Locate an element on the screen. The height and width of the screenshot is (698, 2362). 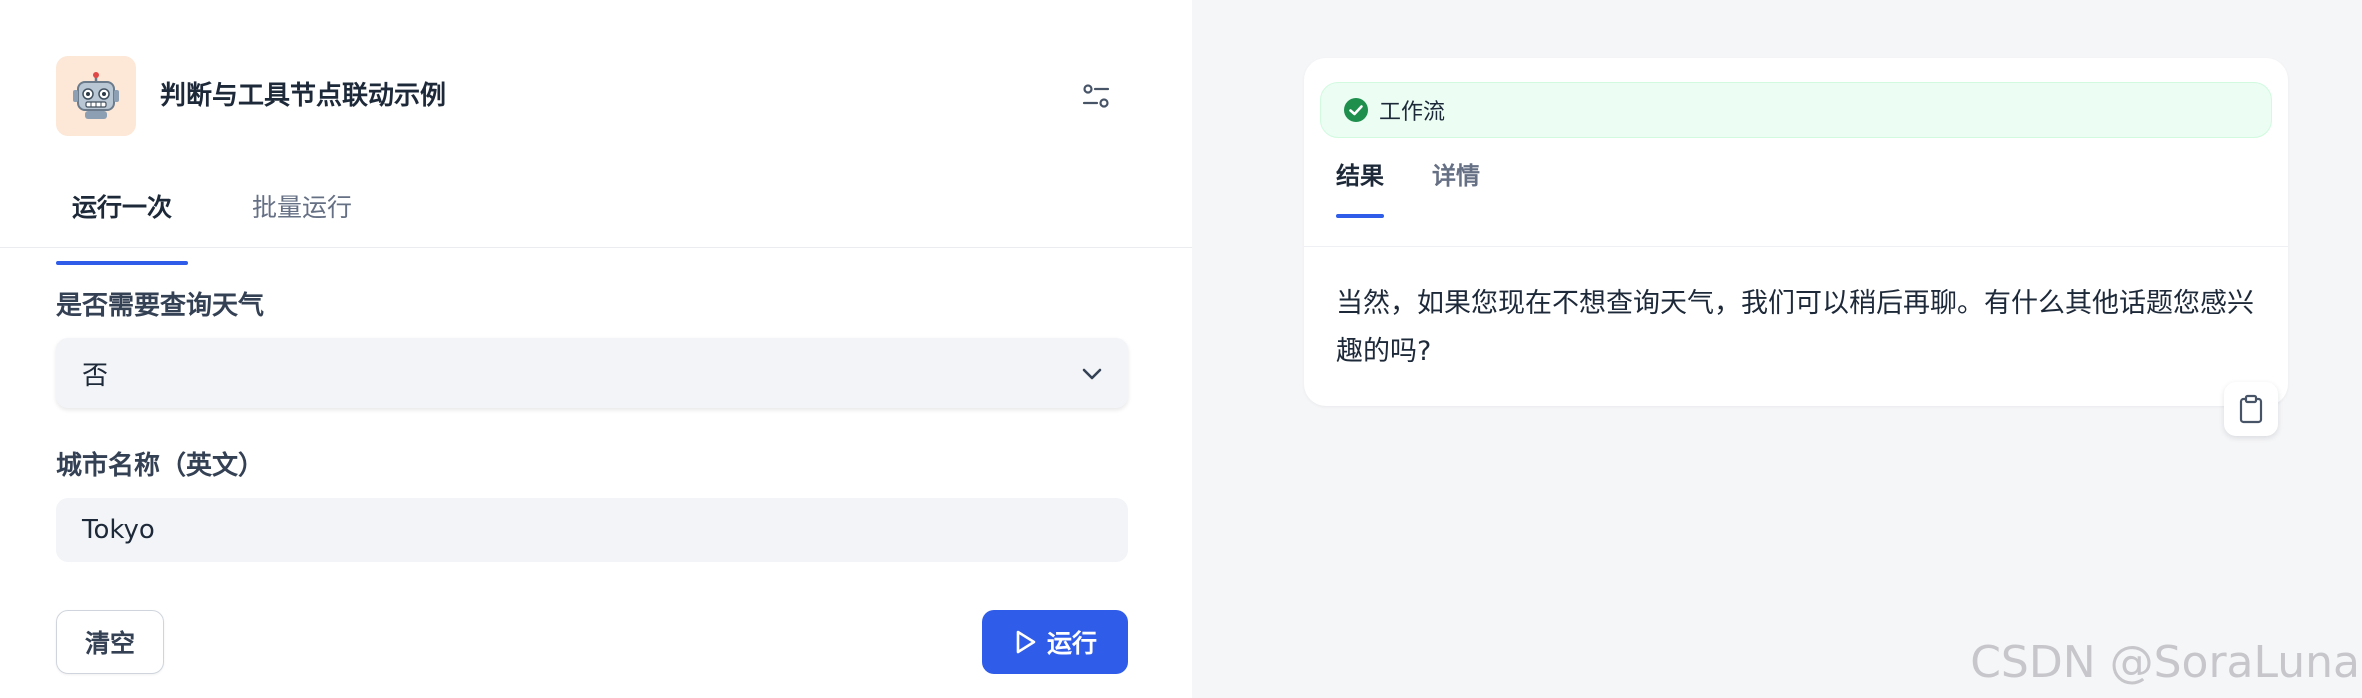
clear-button-label: 清空 is located at coordinates (109, 643).